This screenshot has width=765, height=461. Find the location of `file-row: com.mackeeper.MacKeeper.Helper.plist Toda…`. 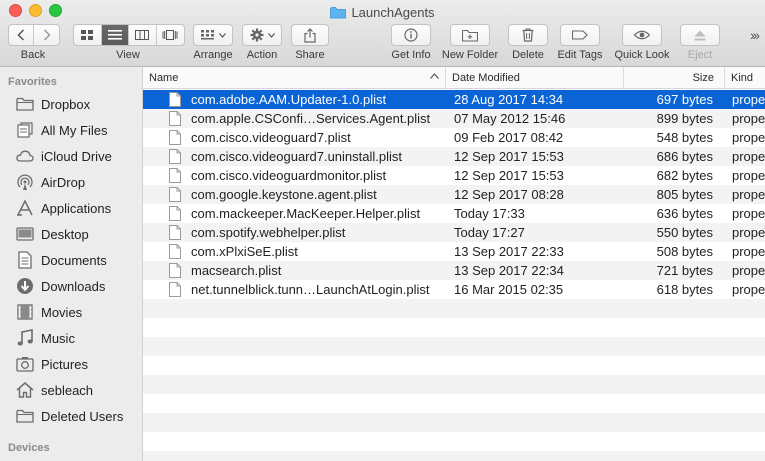

file-row: com.mackeeper.MacKeeper.Helper.plist Toda… is located at coordinates (454, 213).